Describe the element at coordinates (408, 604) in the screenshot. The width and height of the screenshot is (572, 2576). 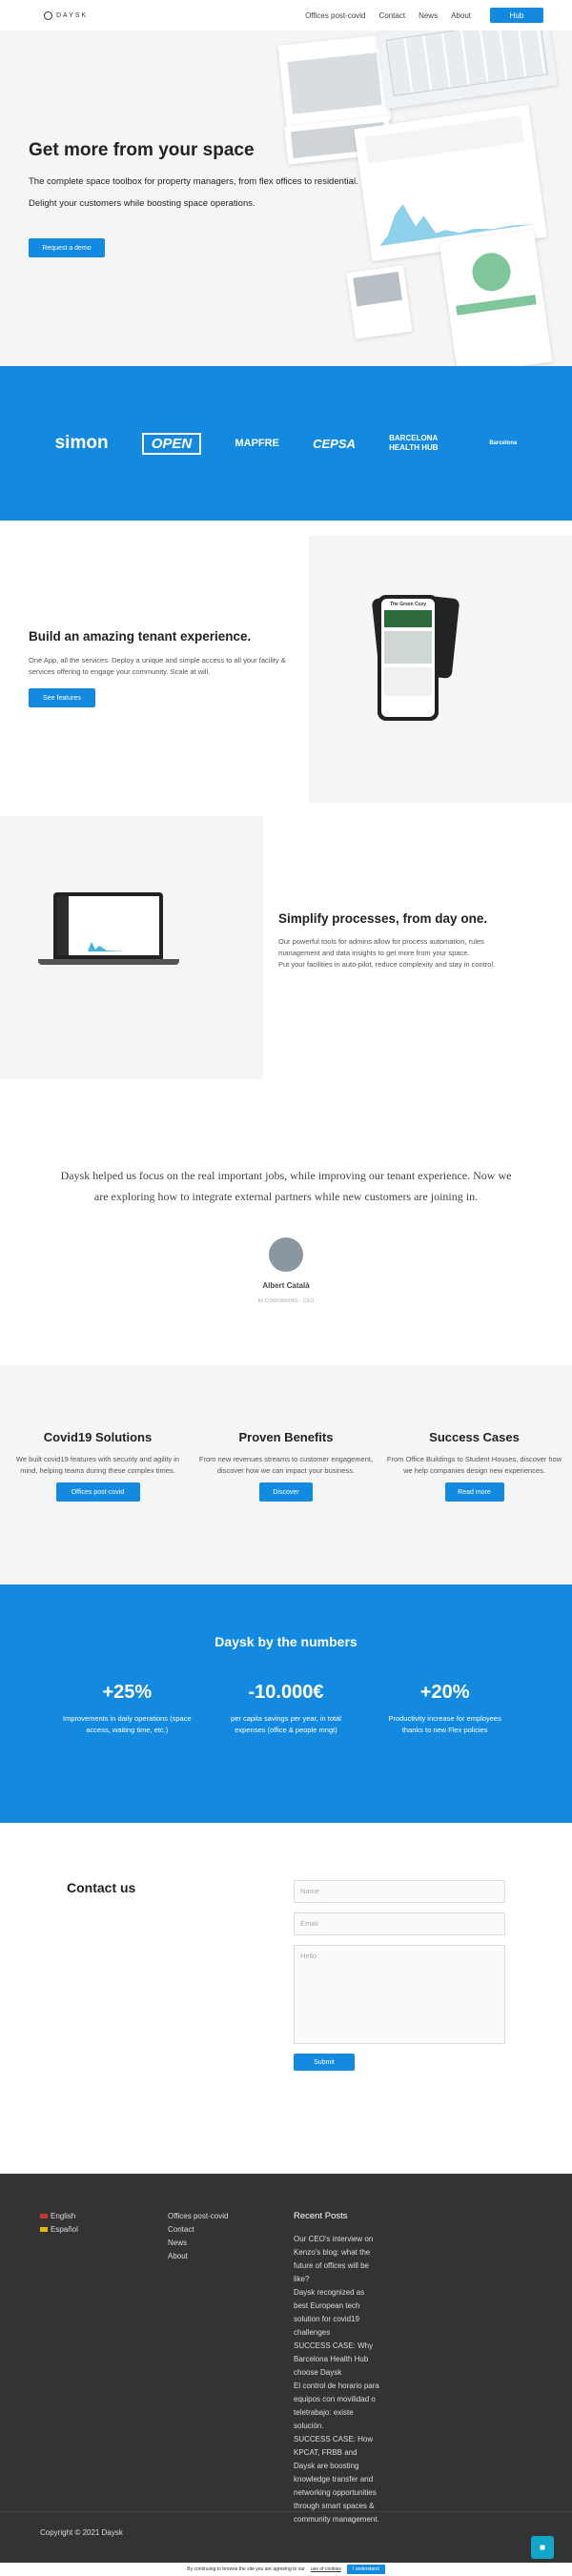
I see `phone-app-title: The Green Cozy` at that location.